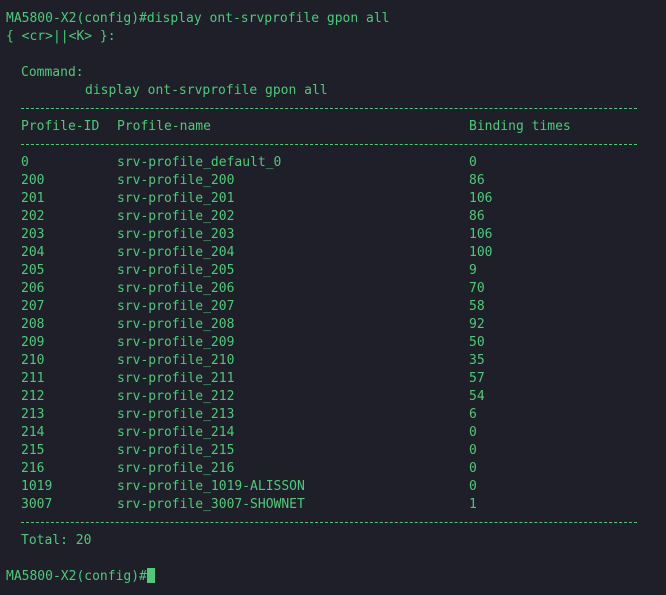 The height and width of the screenshot is (595, 666). Describe the element at coordinates (176, 450) in the screenshot. I see `profile-name: srv-profile_215` at that location.